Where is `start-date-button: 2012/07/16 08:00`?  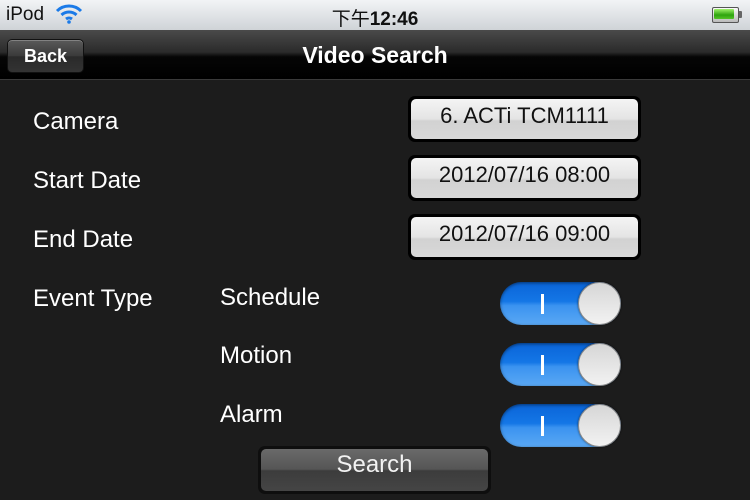 start-date-button: 2012/07/16 08:00 is located at coordinates (524, 178).